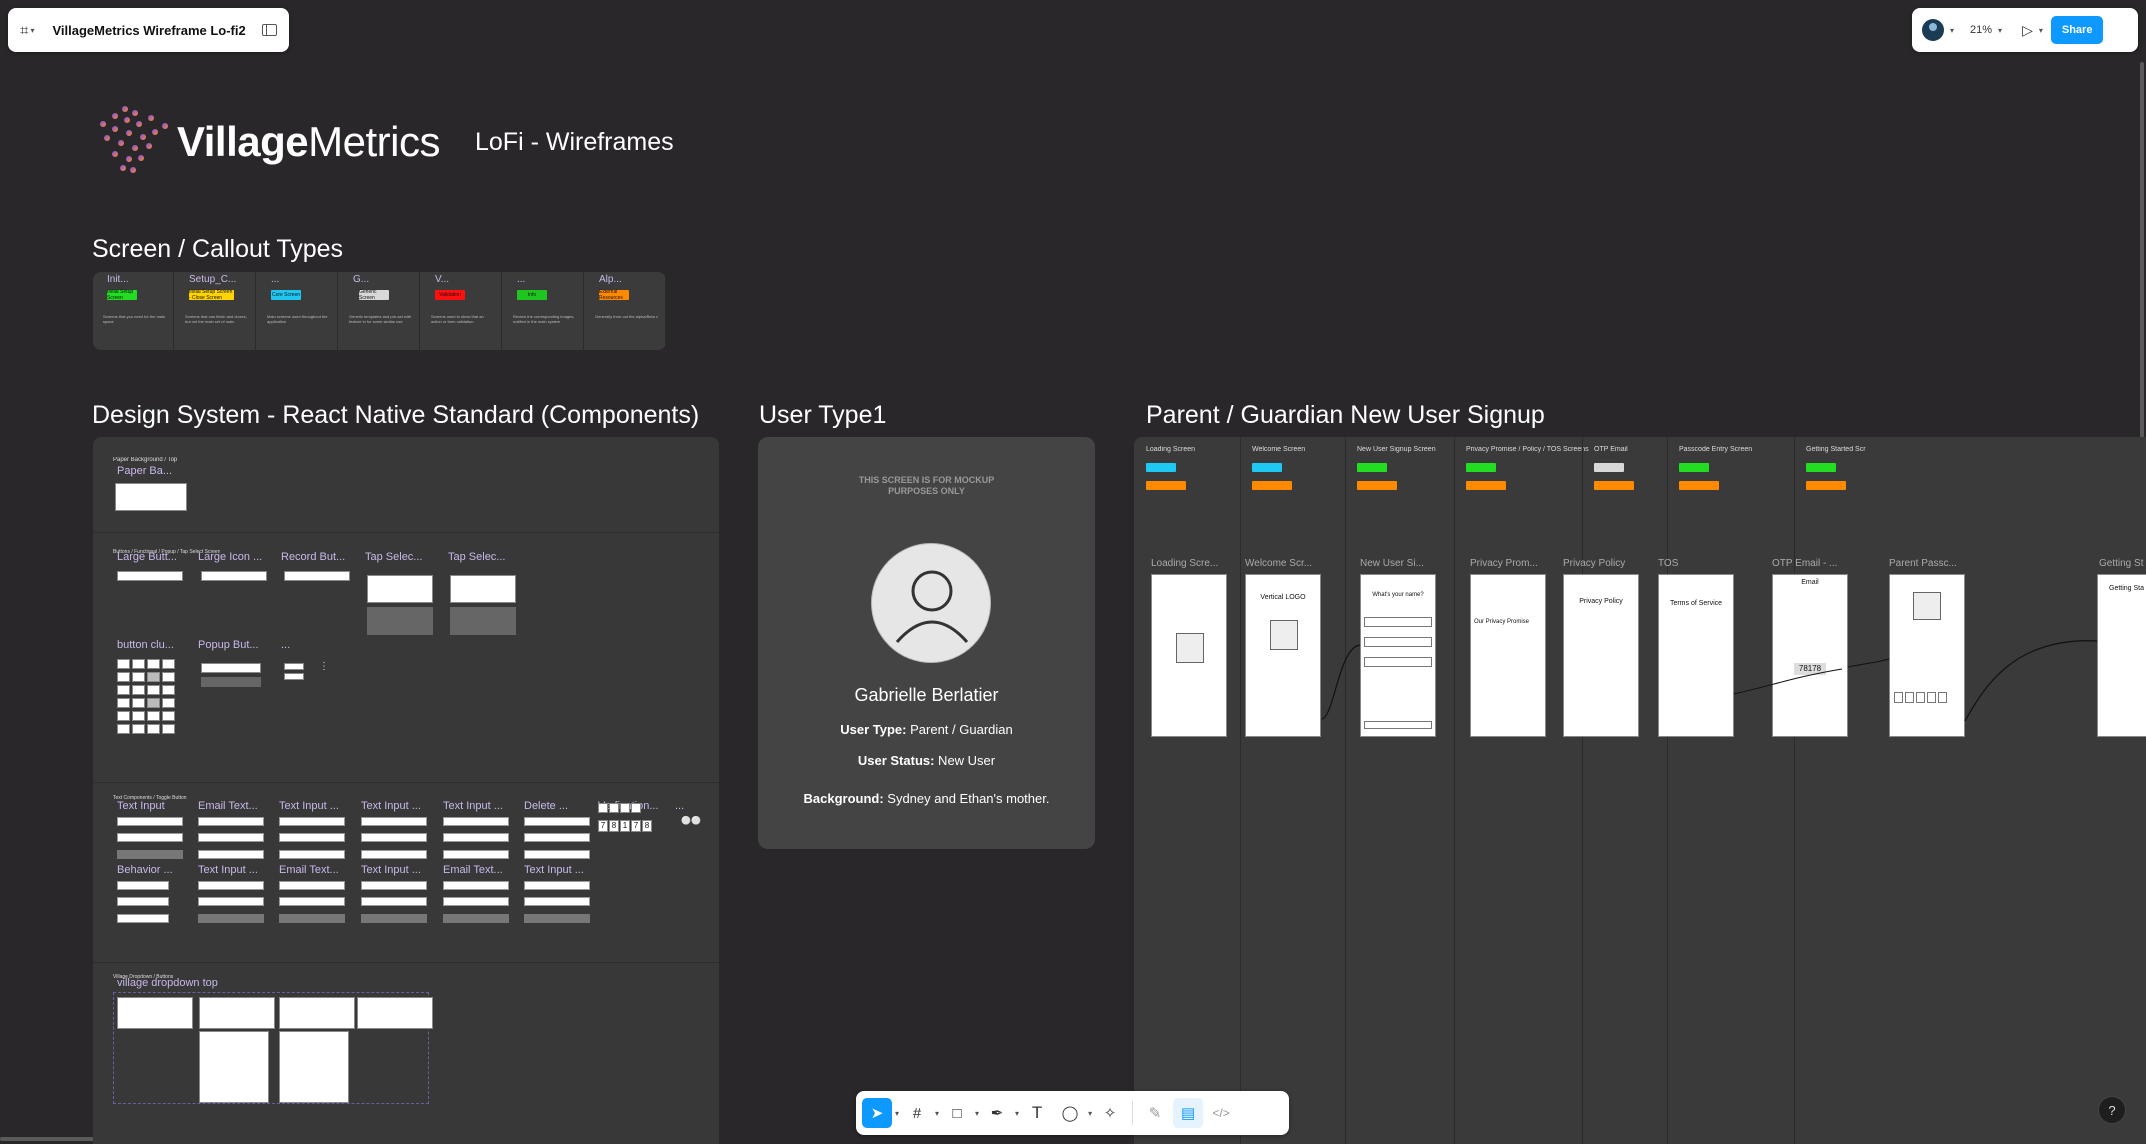 This screenshot has width=2146, height=1144. Describe the element at coordinates (2027, 30) in the screenshot. I see `play-icon: ▷` at that location.